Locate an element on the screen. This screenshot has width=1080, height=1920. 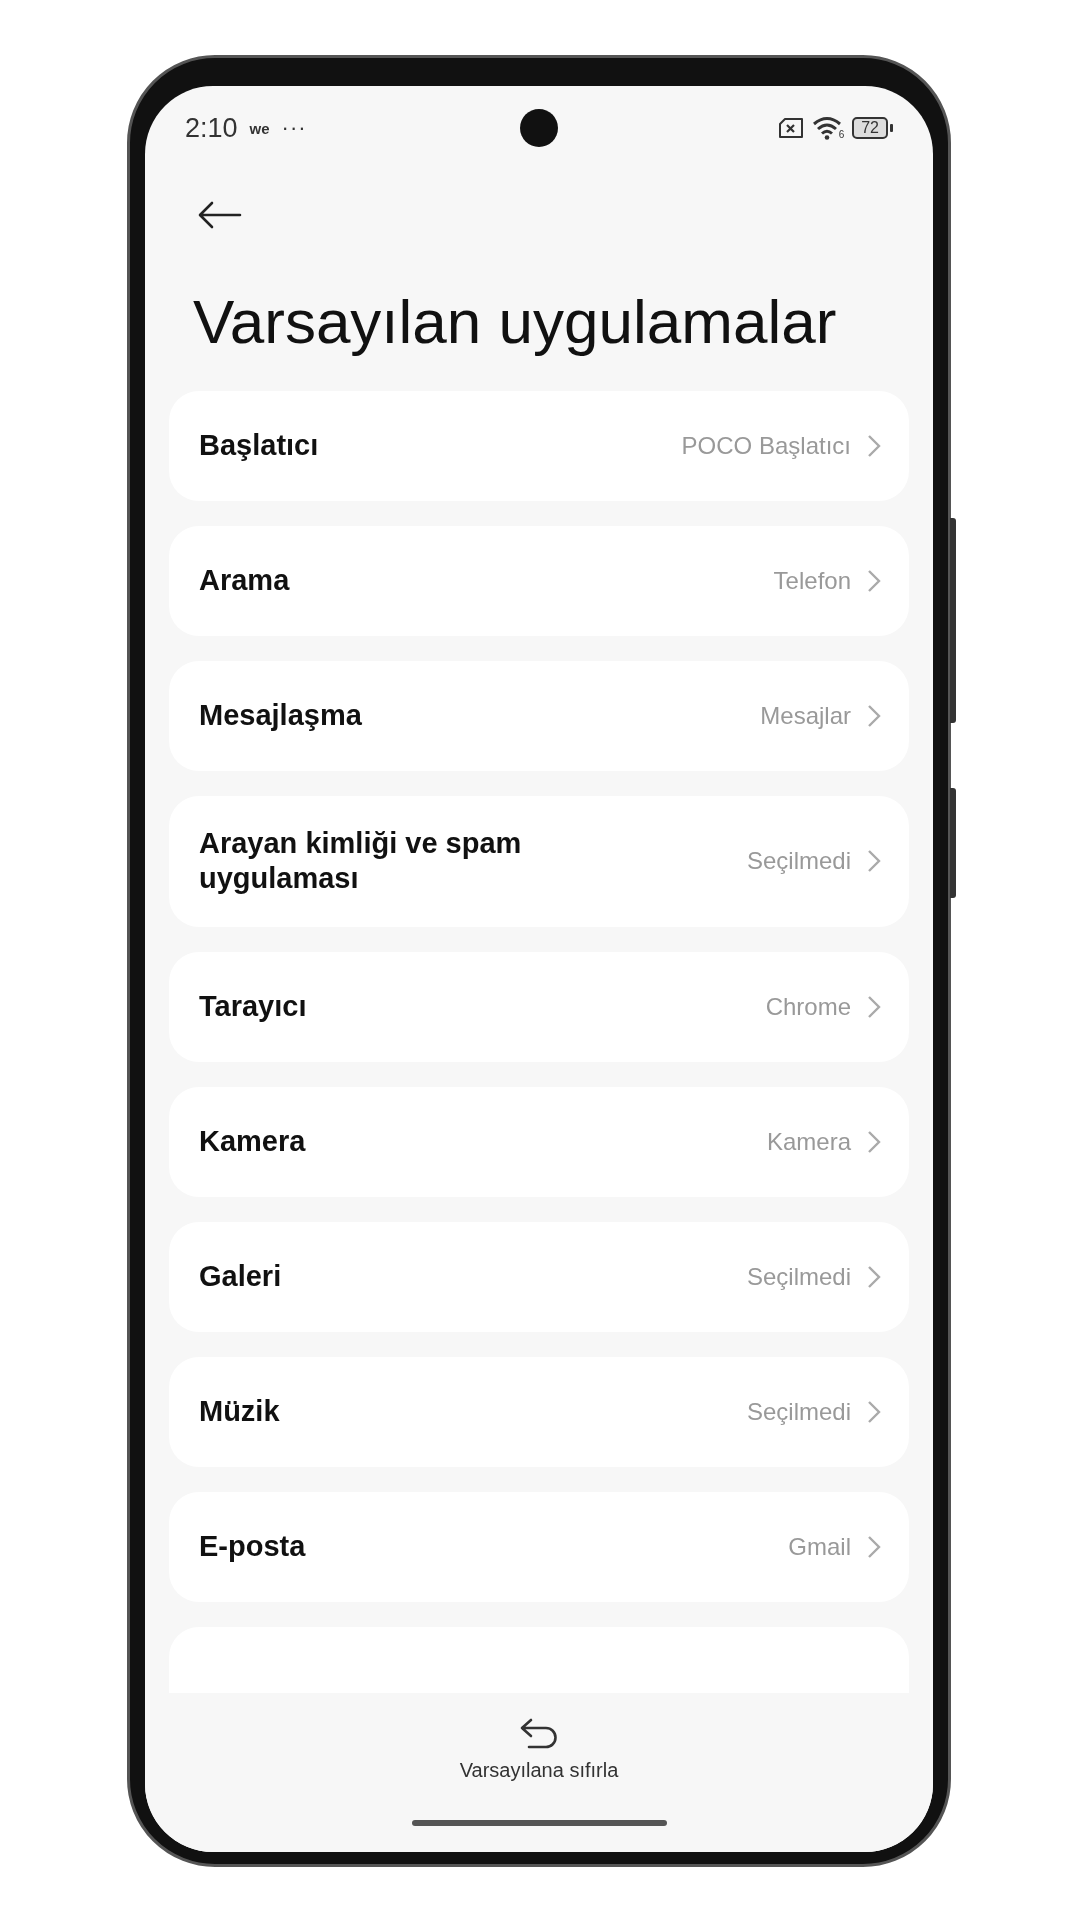
row-label: E-posta is located at coordinates (253, 1547).